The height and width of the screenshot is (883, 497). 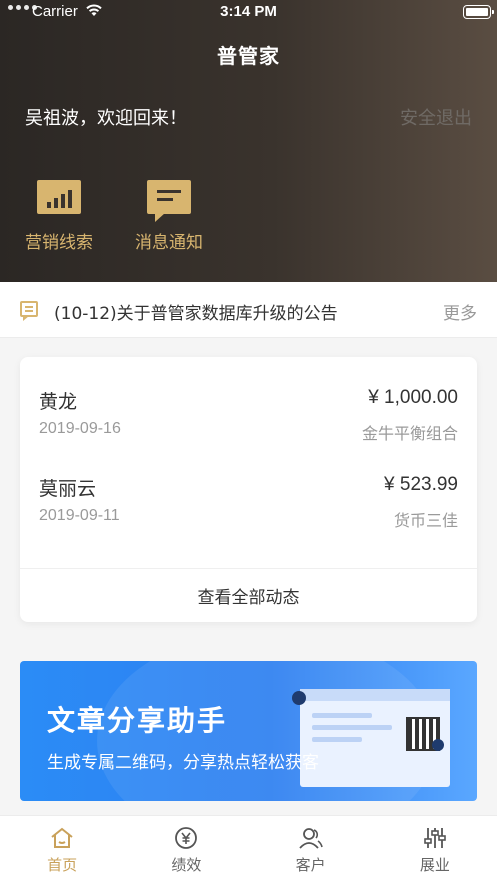 I want to click on message-icon, so click(x=169, y=201).